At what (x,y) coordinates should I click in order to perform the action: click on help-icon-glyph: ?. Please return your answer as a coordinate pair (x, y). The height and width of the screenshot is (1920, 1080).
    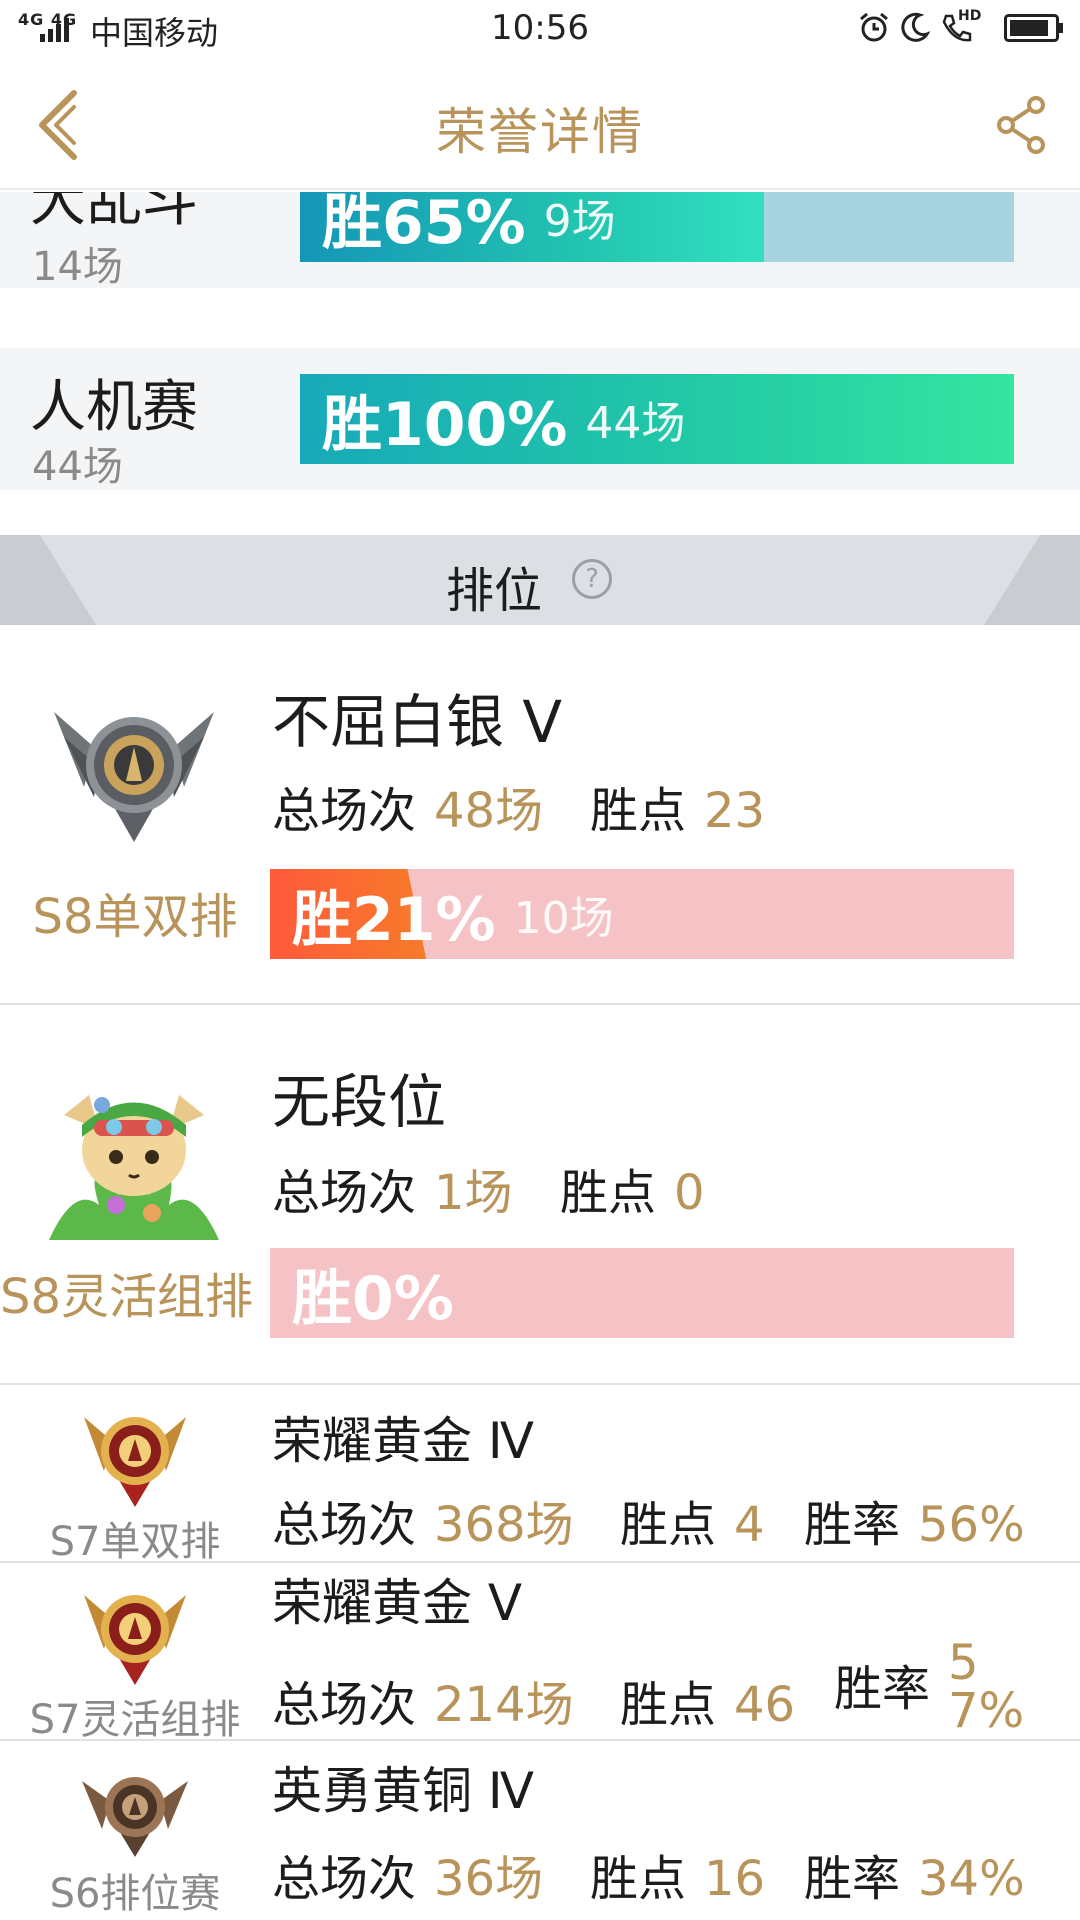
    Looking at the image, I should click on (592, 579).